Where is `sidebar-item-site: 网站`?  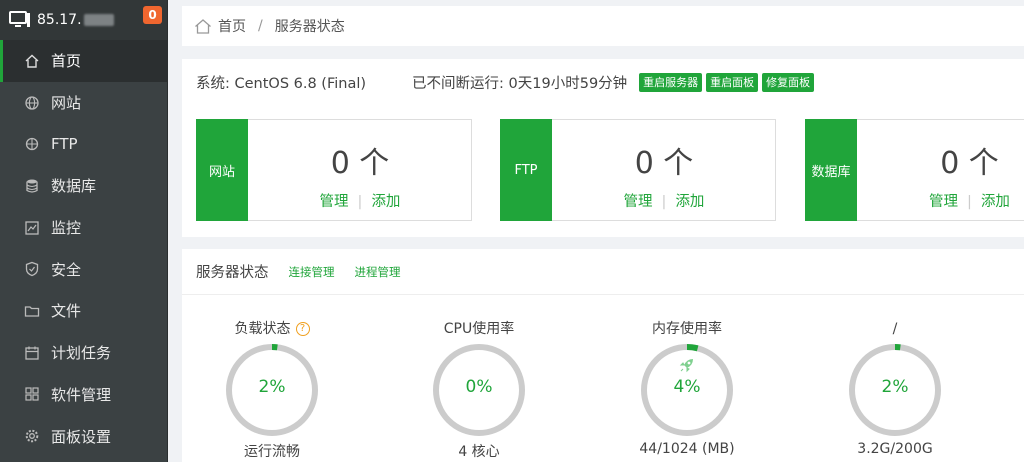 sidebar-item-site: 网站 is located at coordinates (84, 103).